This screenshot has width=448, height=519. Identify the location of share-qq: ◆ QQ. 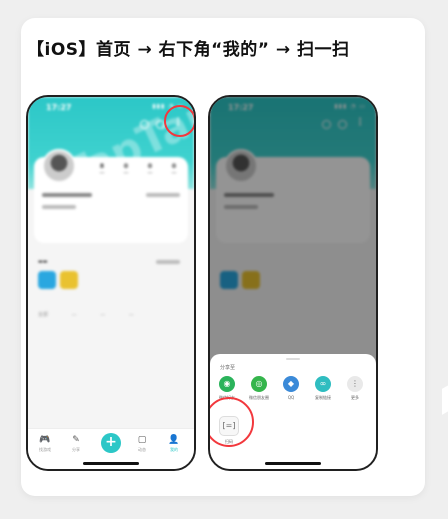
(291, 388).